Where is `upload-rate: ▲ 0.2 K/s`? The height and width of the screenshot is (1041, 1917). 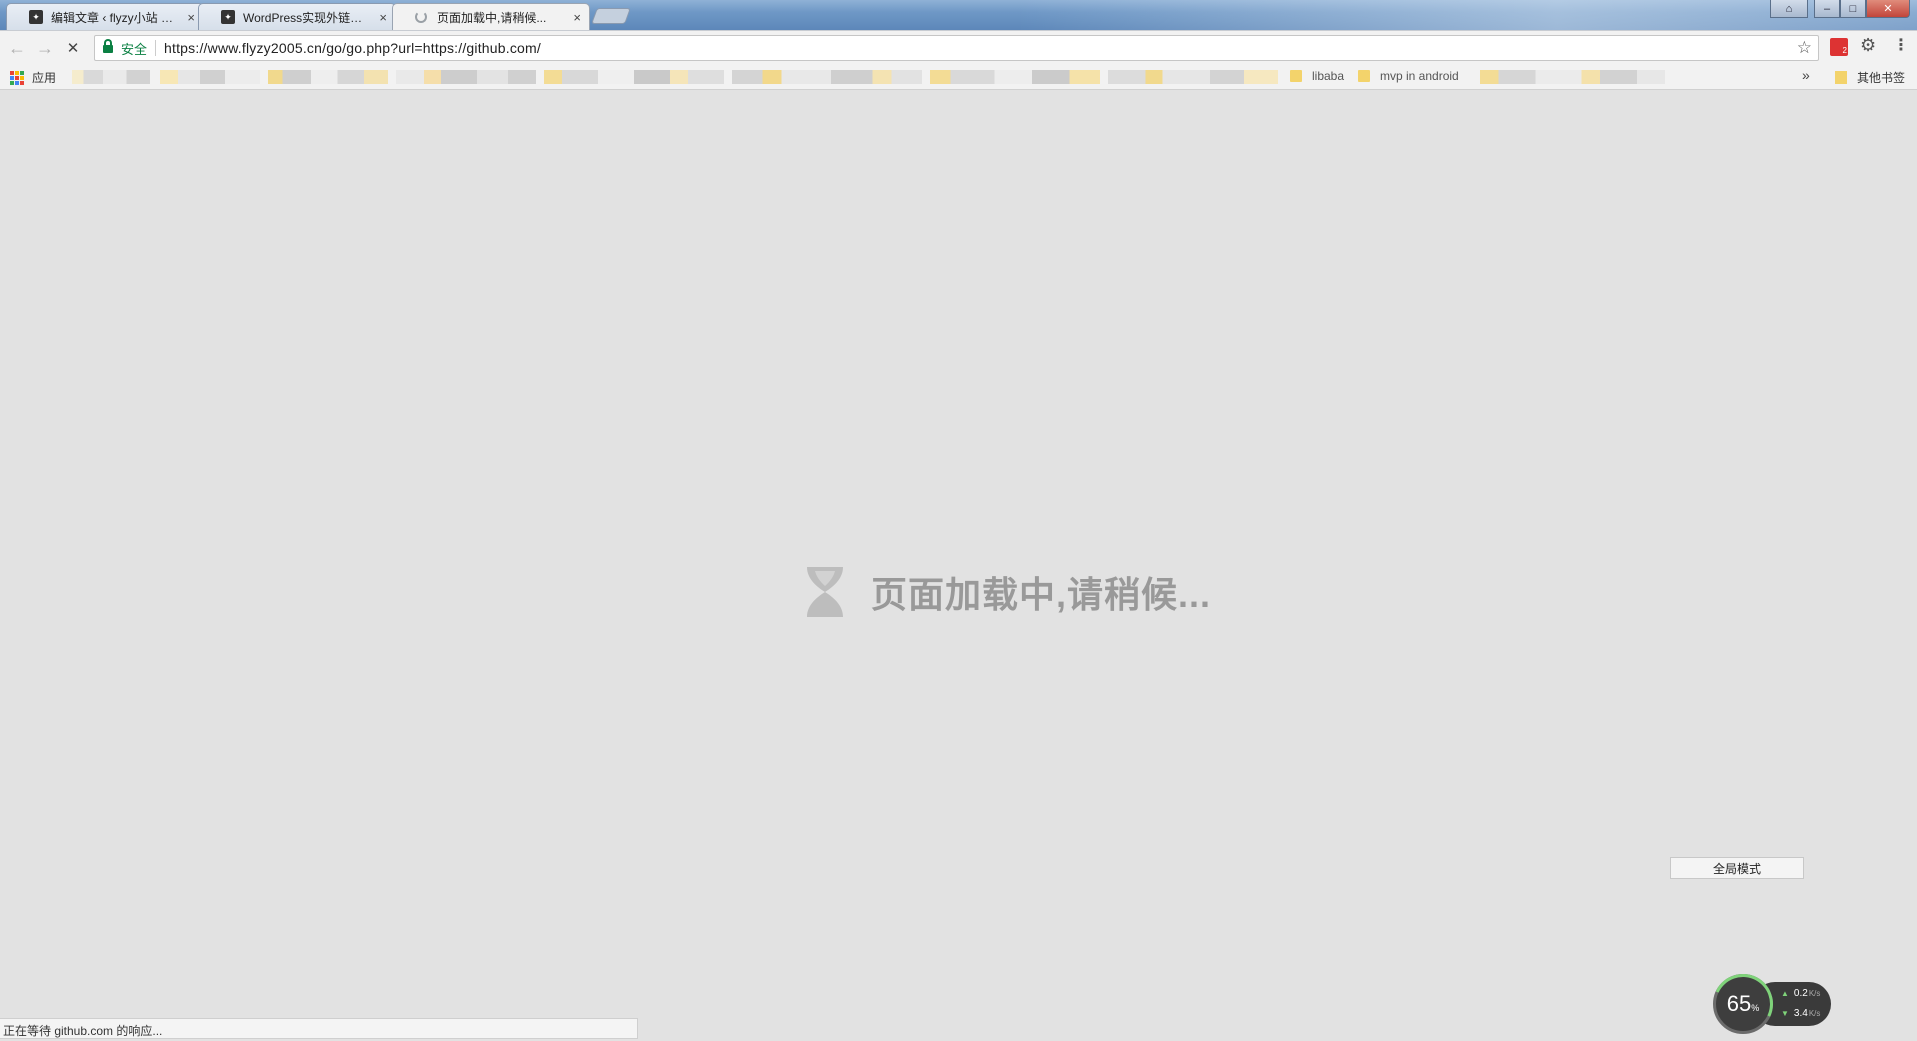 upload-rate: ▲ 0.2 K/s is located at coordinates (1801, 993).